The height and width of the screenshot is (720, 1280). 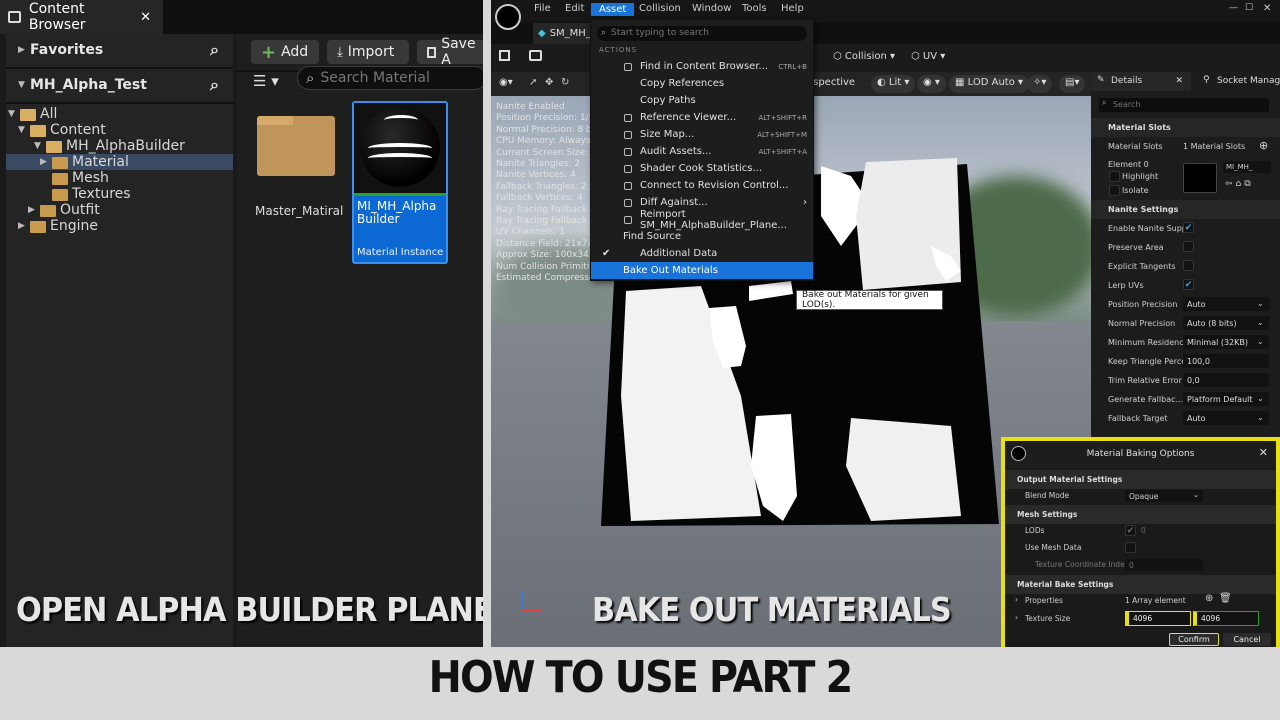 What do you see at coordinates (702, 134) in the screenshot?
I see `menu-item-size-map: Size Map... ALT+SHIFT+M` at bounding box center [702, 134].